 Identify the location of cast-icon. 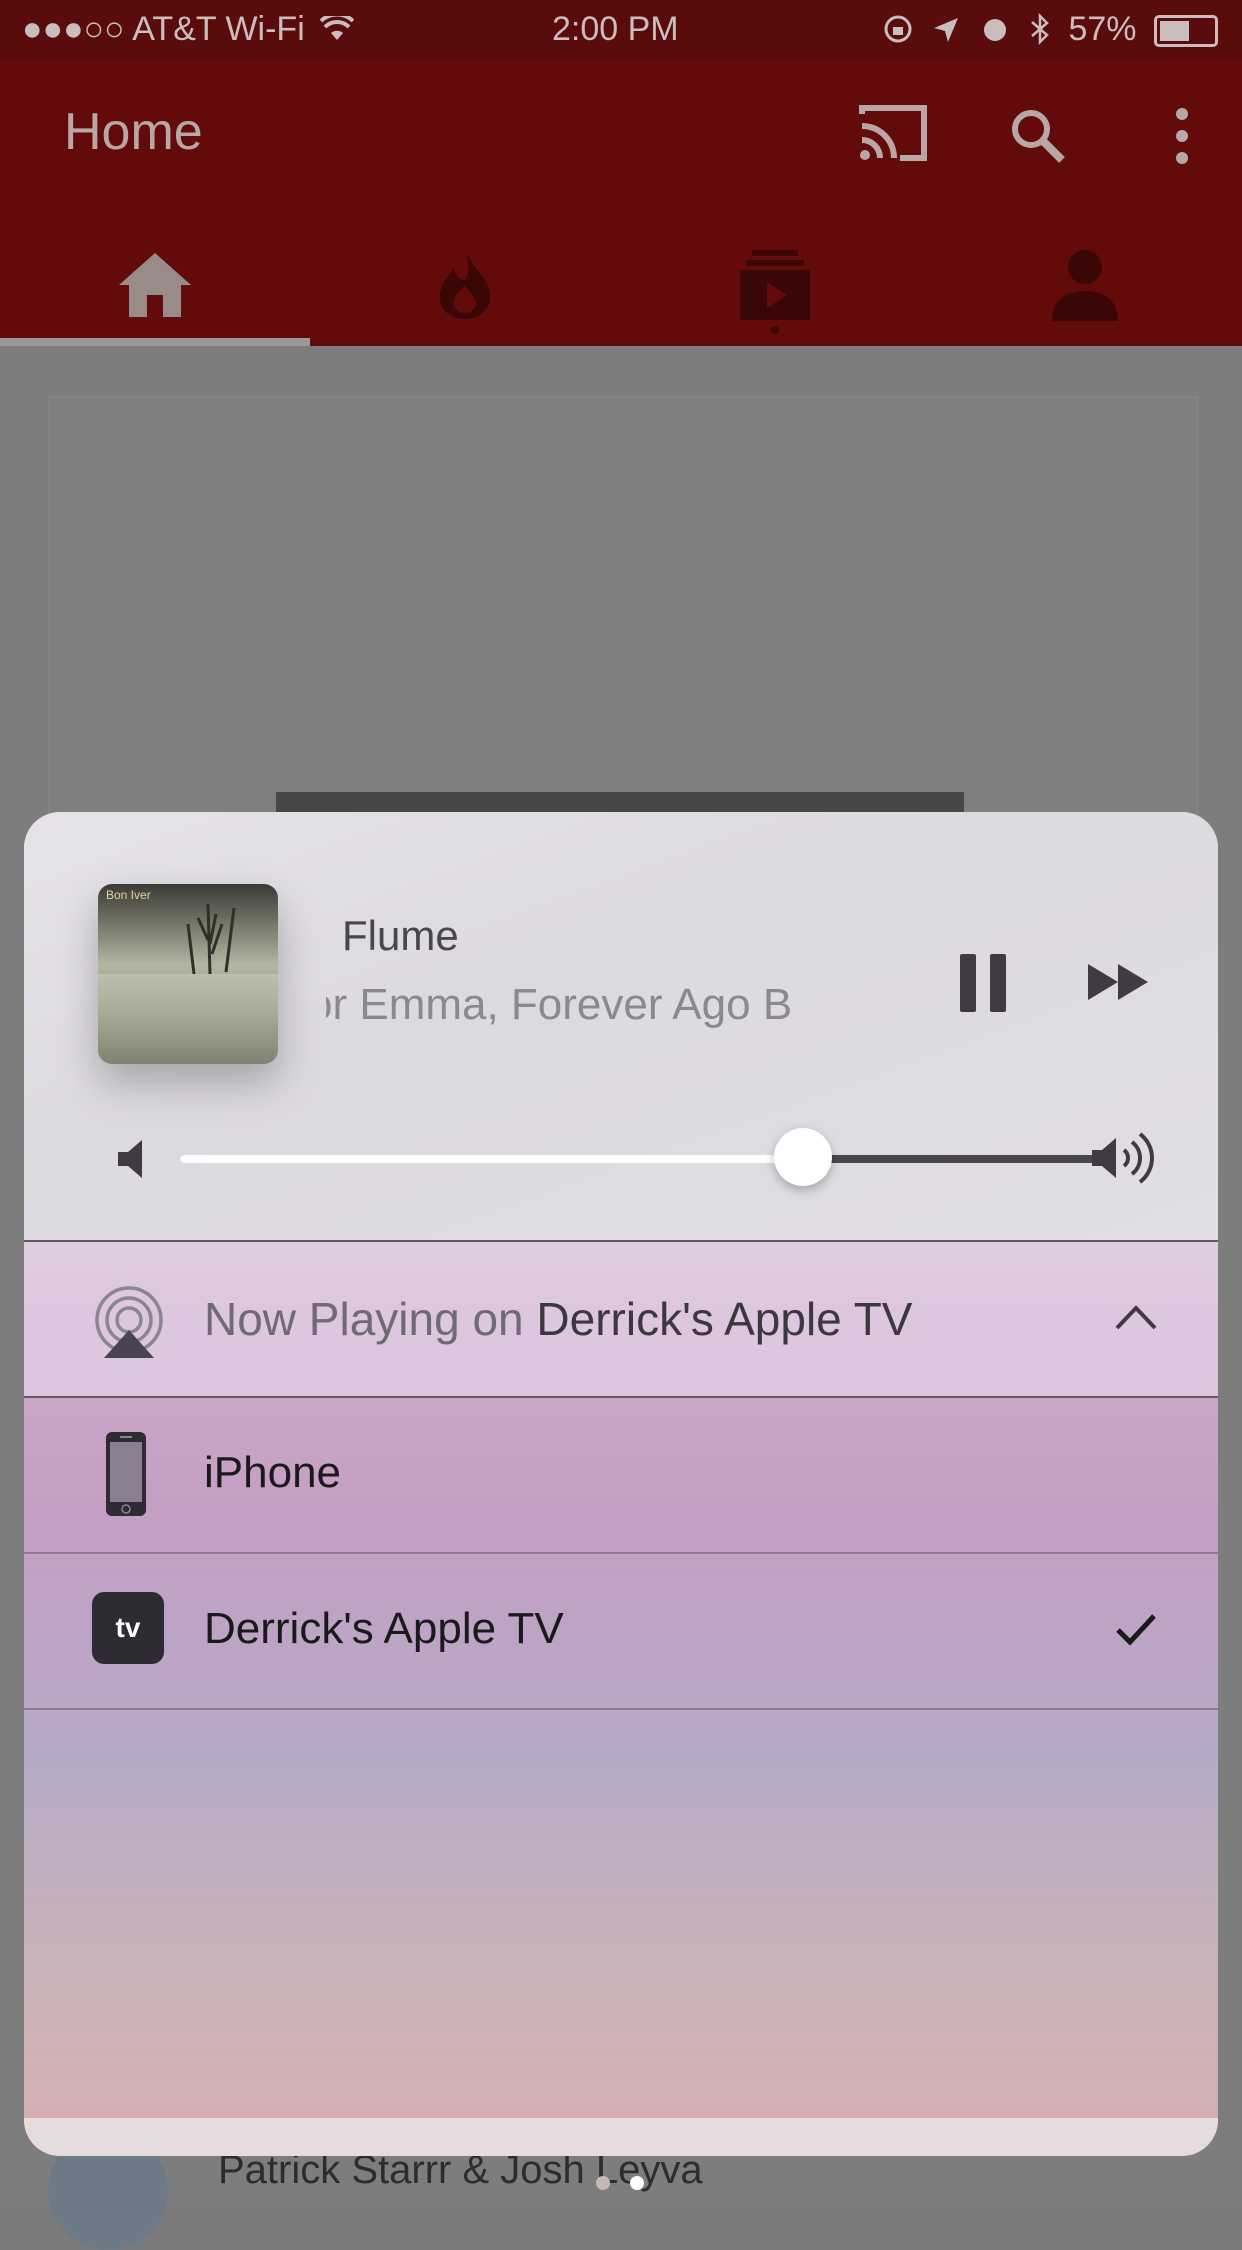
(893, 133).